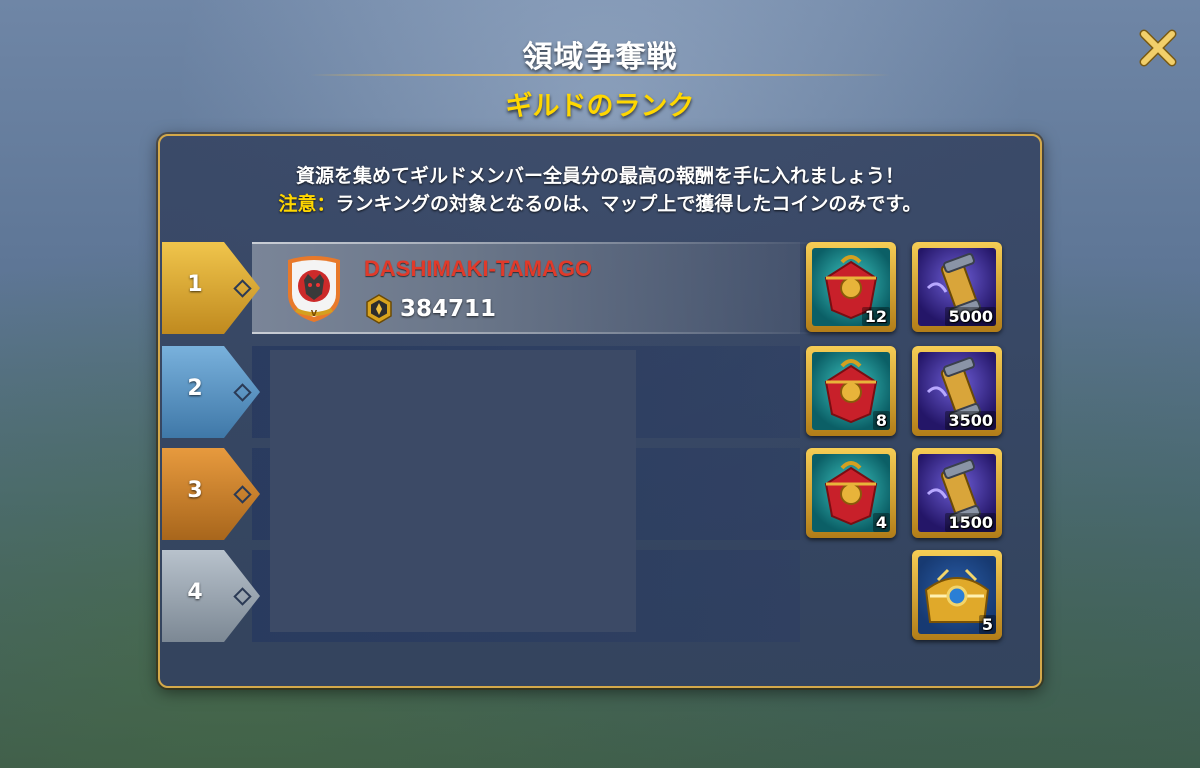 Image resolution: width=1200 pixels, height=768 pixels. What do you see at coordinates (600, 106) in the screenshot?
I see `section-title: ギルドのランク` at bounding box center [600, 106].